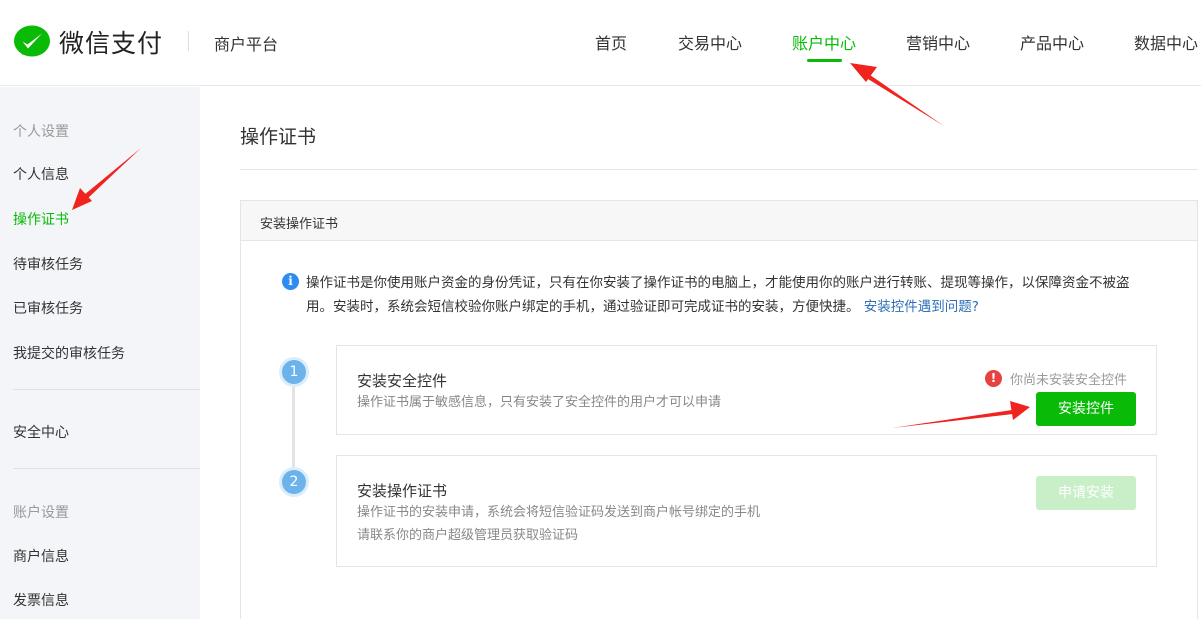 This screenshot has height=619, width=1201. What do you see at coordinates (48, 308) in the screenshot?
I see `sidebar-item-reviewed: 已审核任务` at bounding box center [48, 308].